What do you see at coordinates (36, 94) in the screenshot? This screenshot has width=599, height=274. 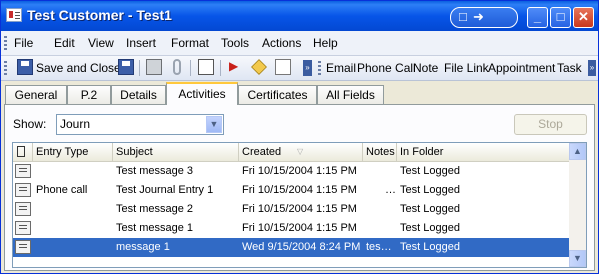 I see `tab-general: General` at bounding box center [36, 94].